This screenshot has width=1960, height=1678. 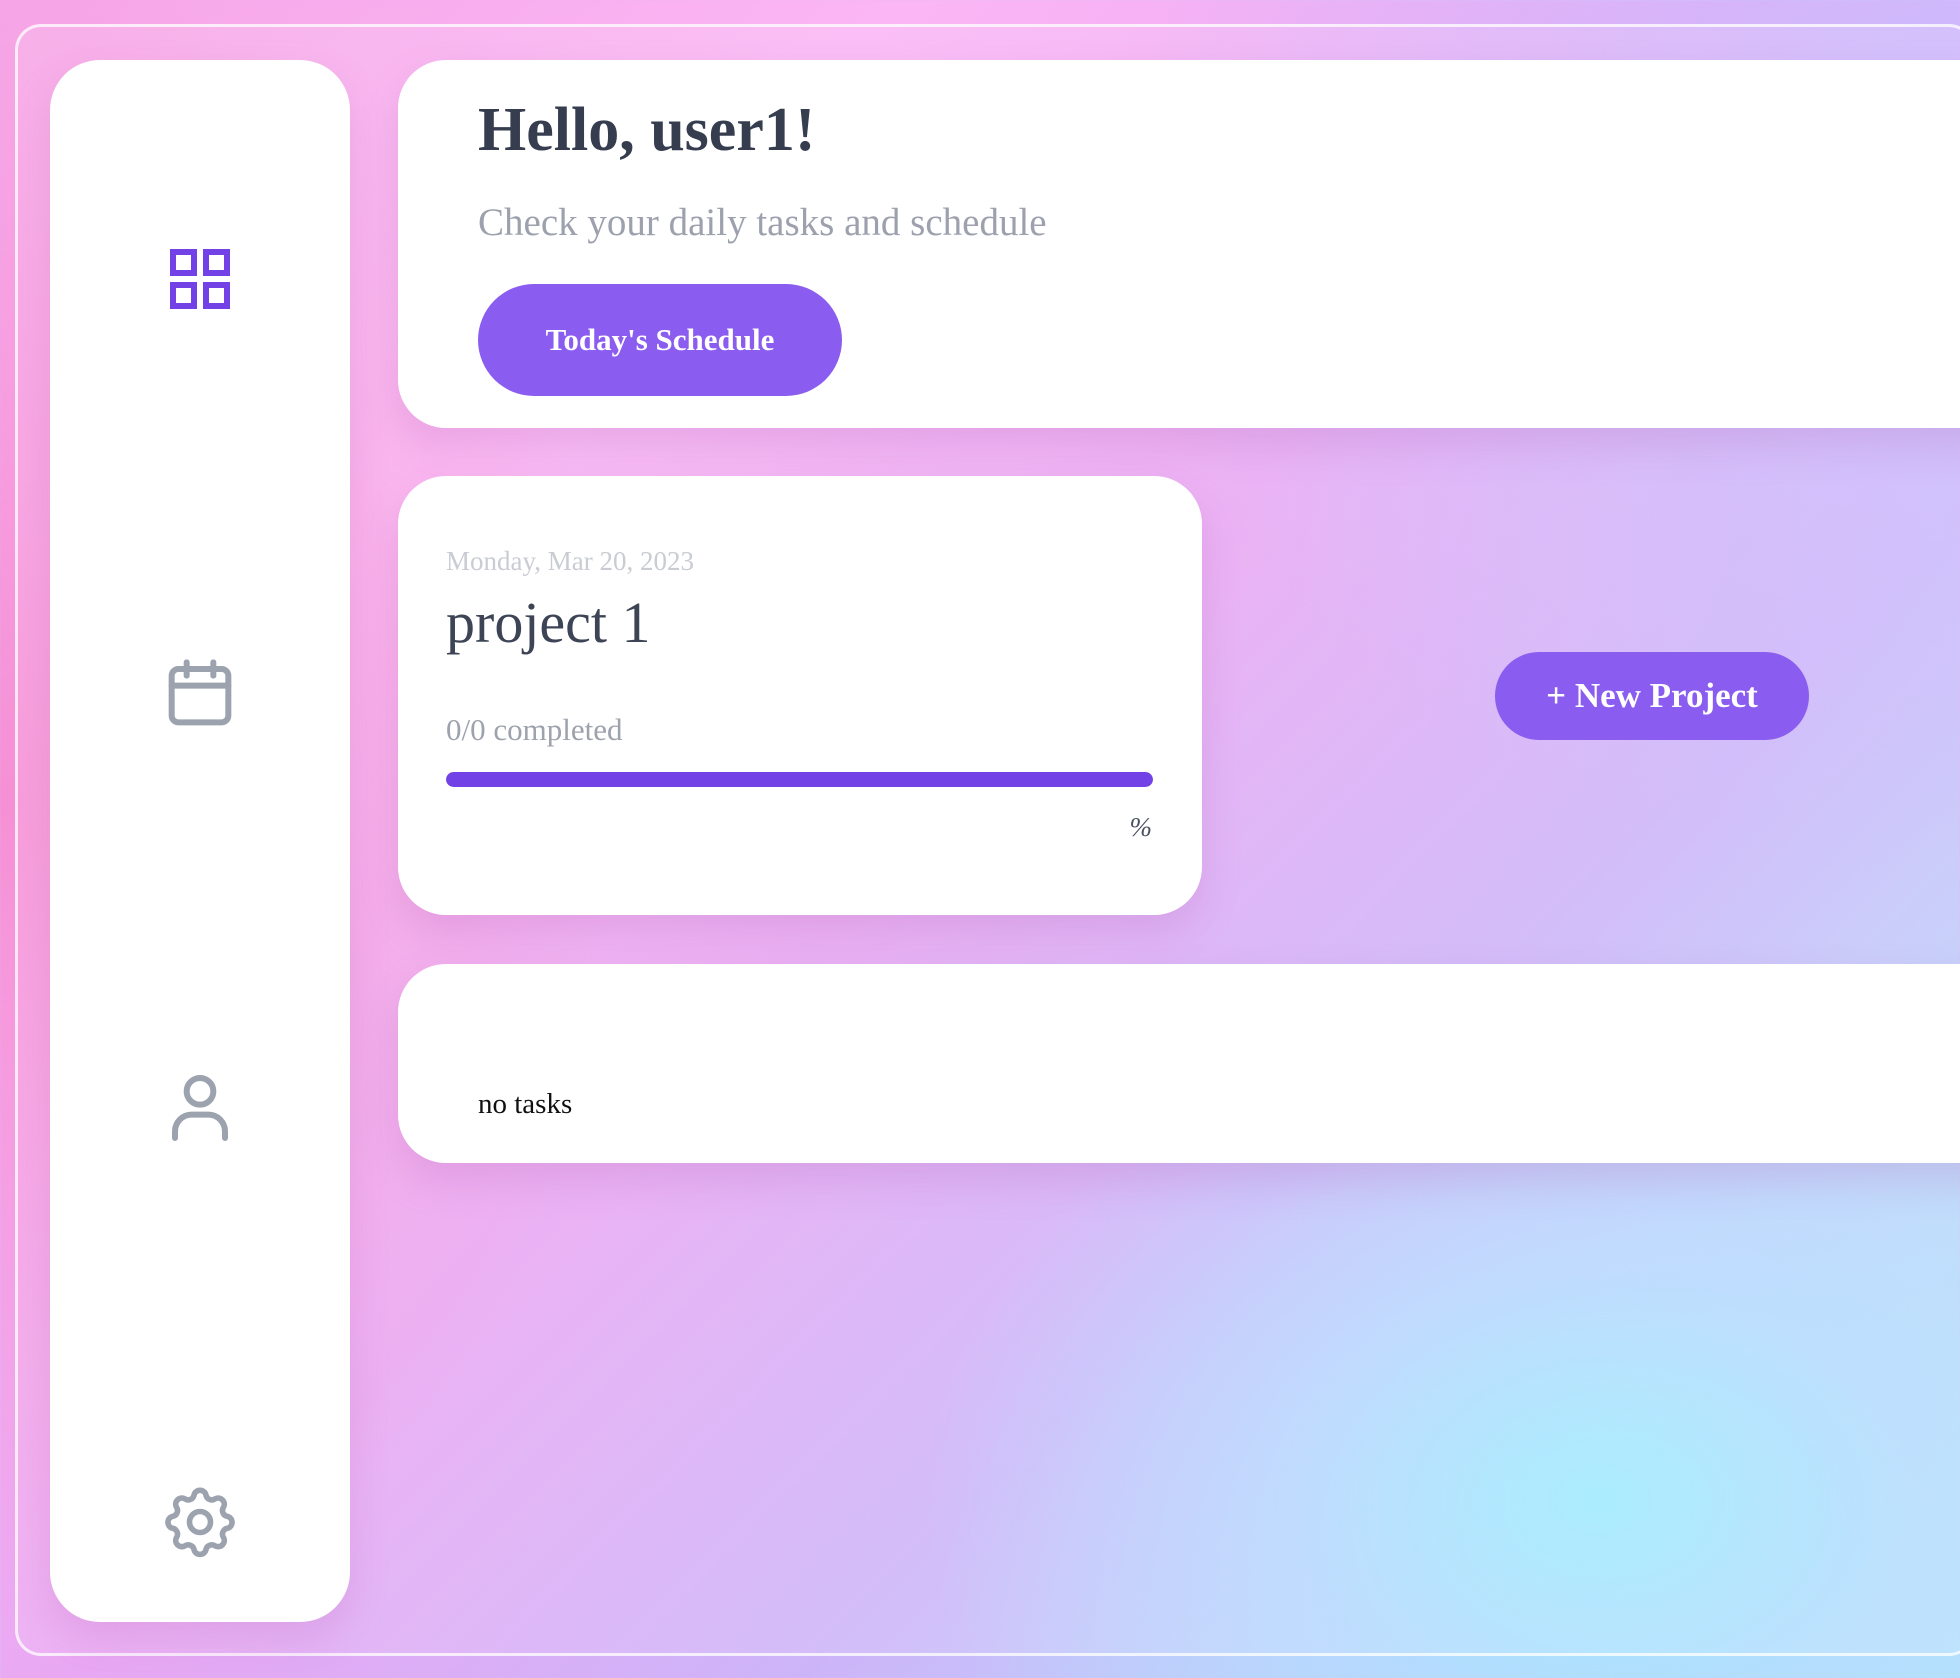 I want to click on sidebar-item-settings, so click(x=200, y=1522).